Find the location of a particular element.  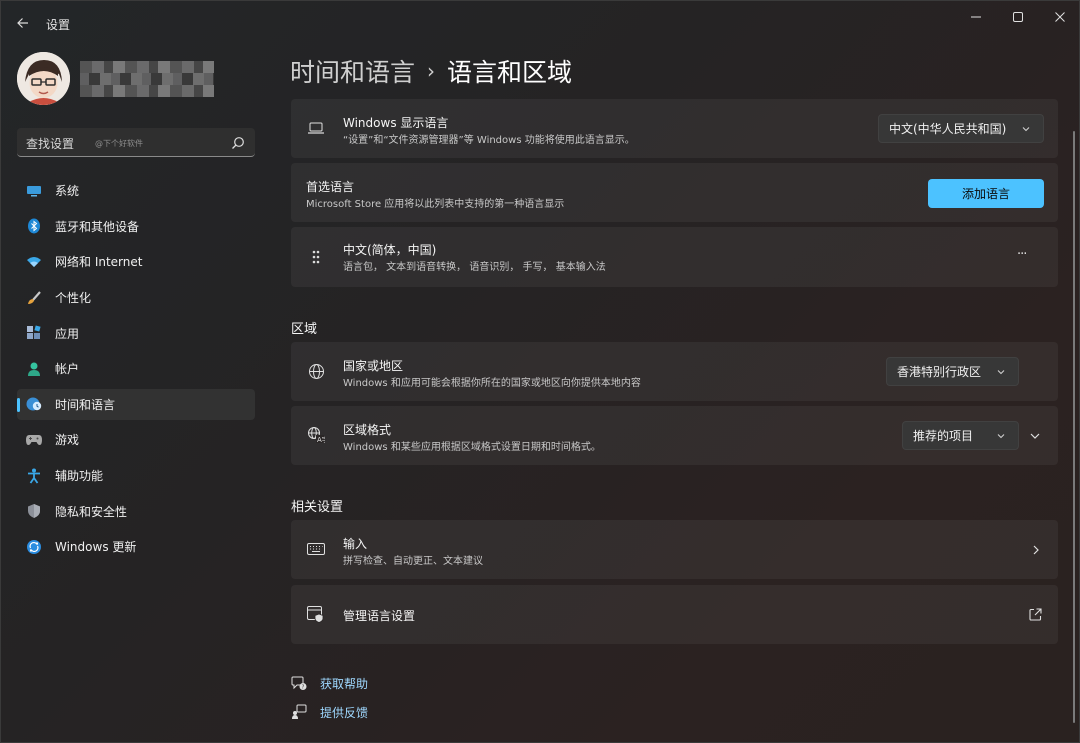

sidebar-item-label: Windows 更新 is located at coordinates (96, 547).